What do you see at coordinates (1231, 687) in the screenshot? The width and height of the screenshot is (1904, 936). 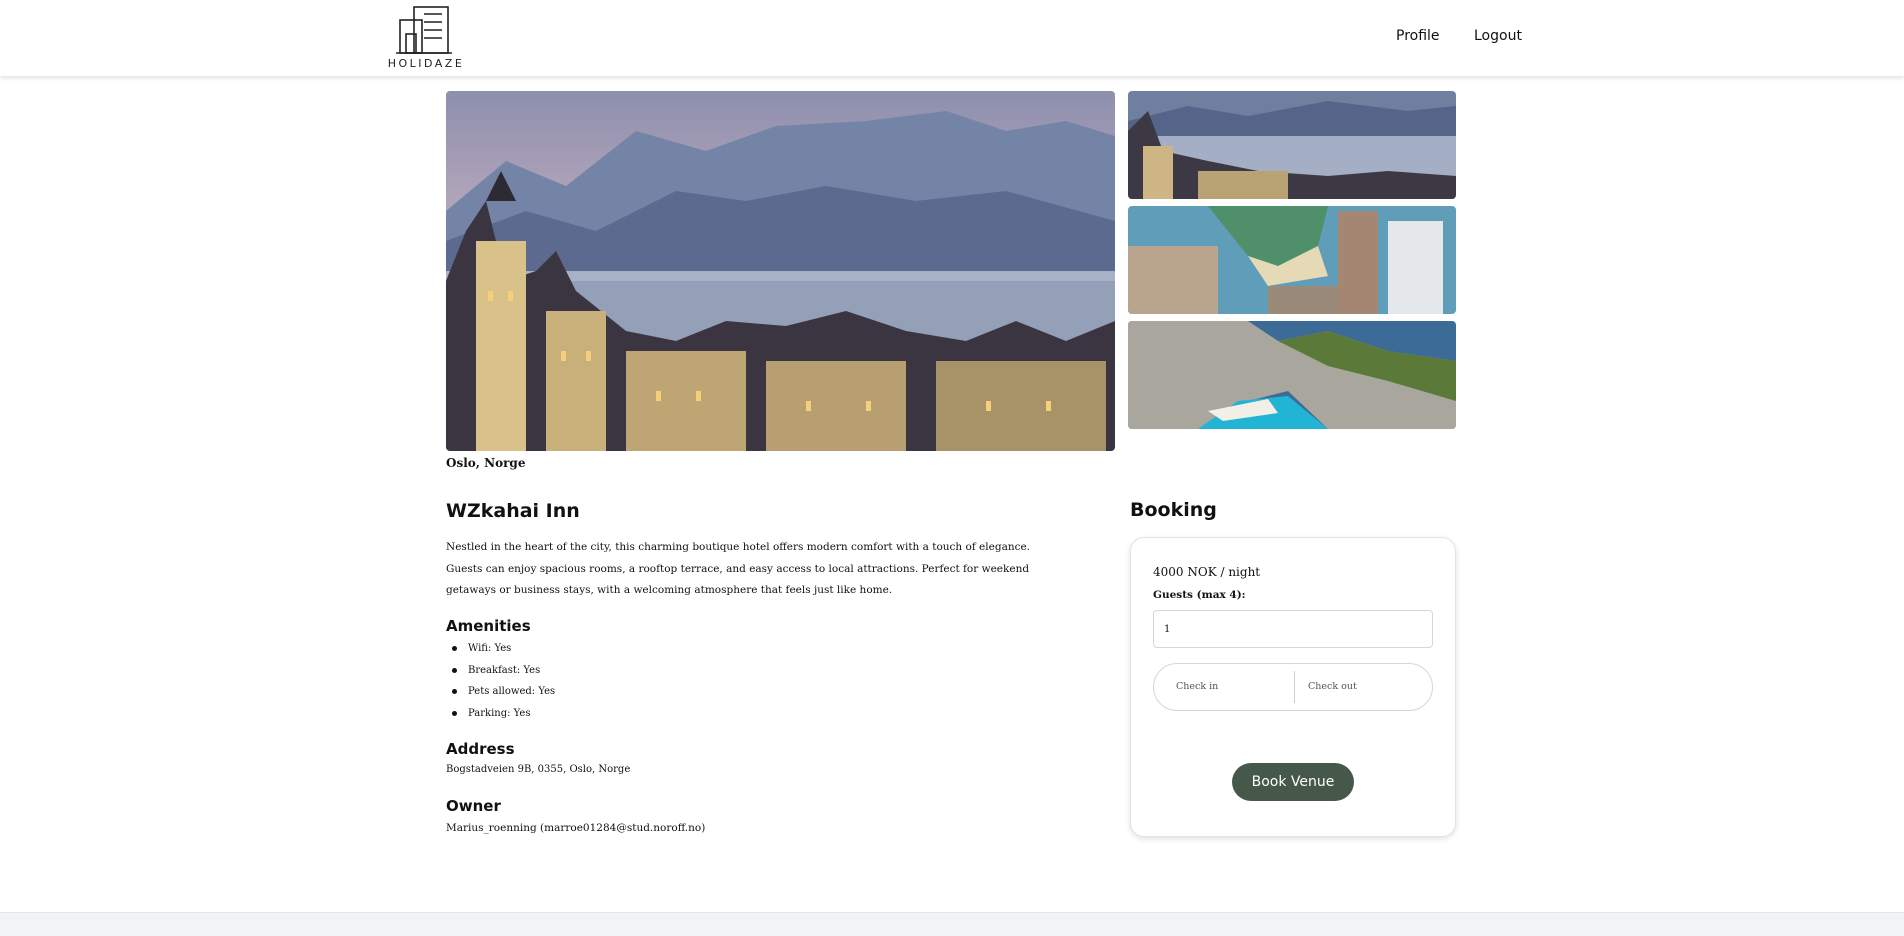 I see `check-in-field: Check in` at bounding box center [1231, 687].